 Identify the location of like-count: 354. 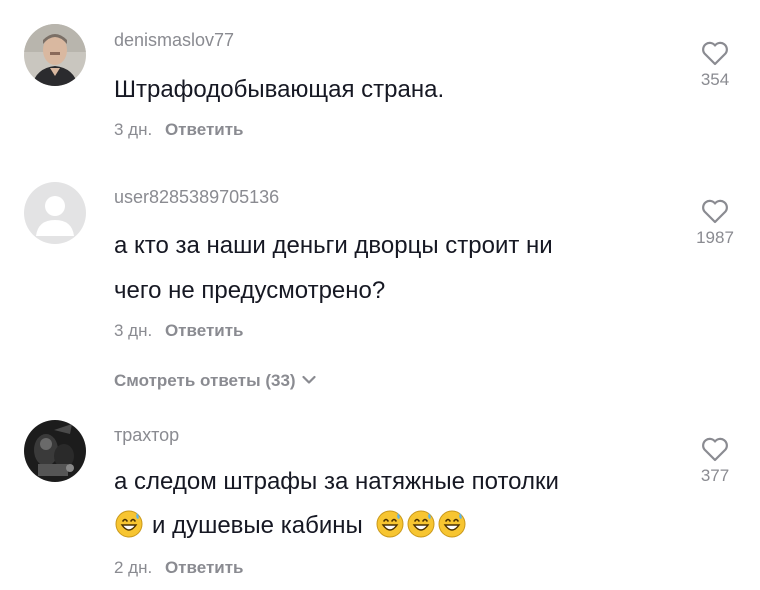
(715, 79).